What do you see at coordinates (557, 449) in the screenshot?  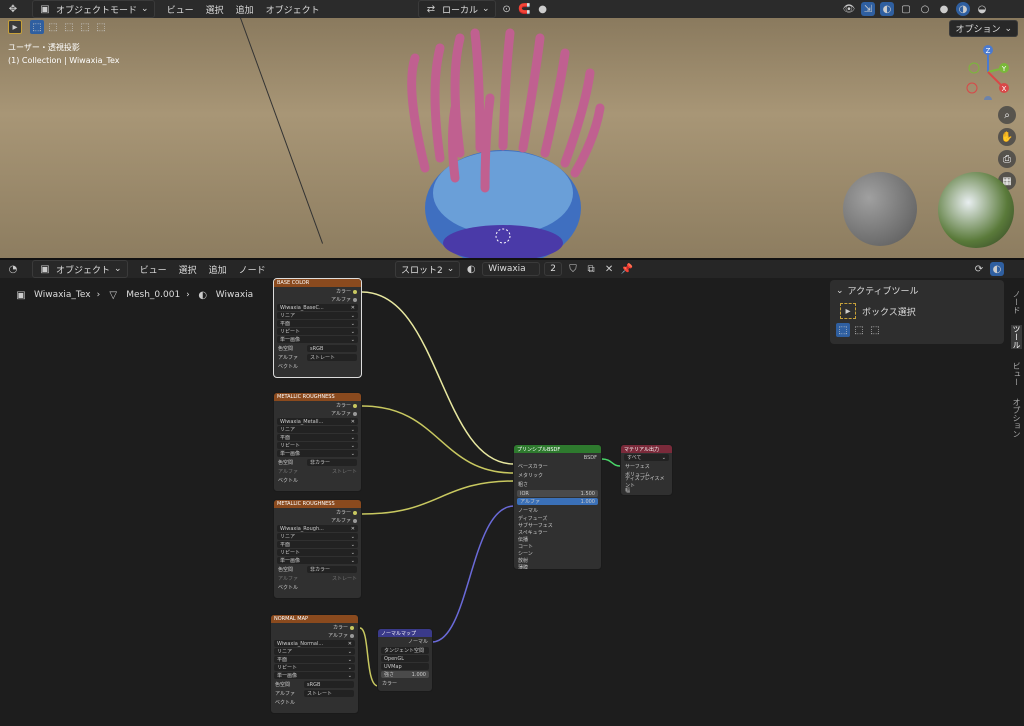 I see `node-title: プリンシプルBSDF` at bounding box center [557, 449].